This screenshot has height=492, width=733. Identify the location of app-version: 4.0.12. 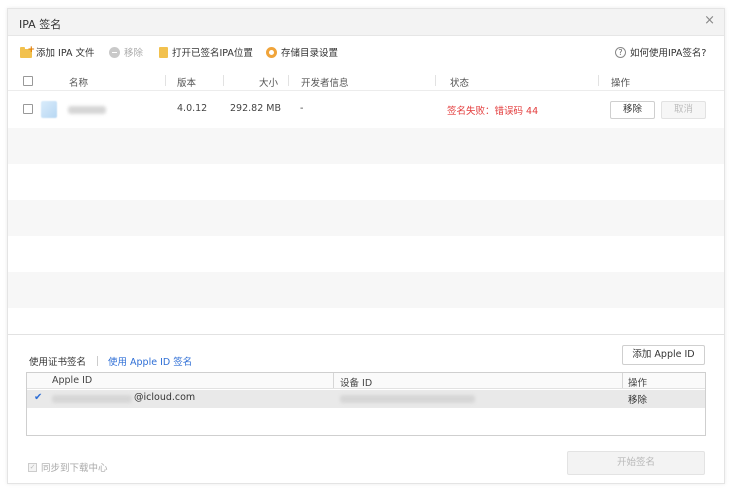
(192, 108).